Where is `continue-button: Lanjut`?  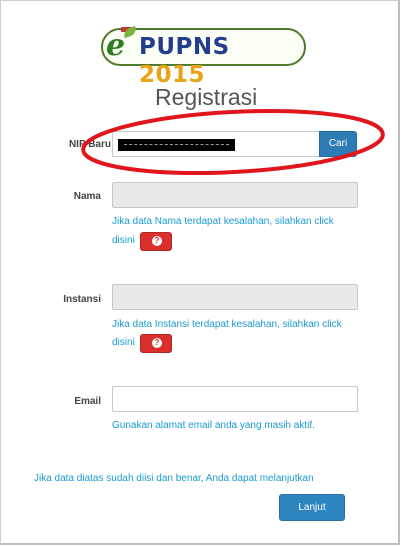 continue-button: Lanjut is located at coordinates (312, 507).